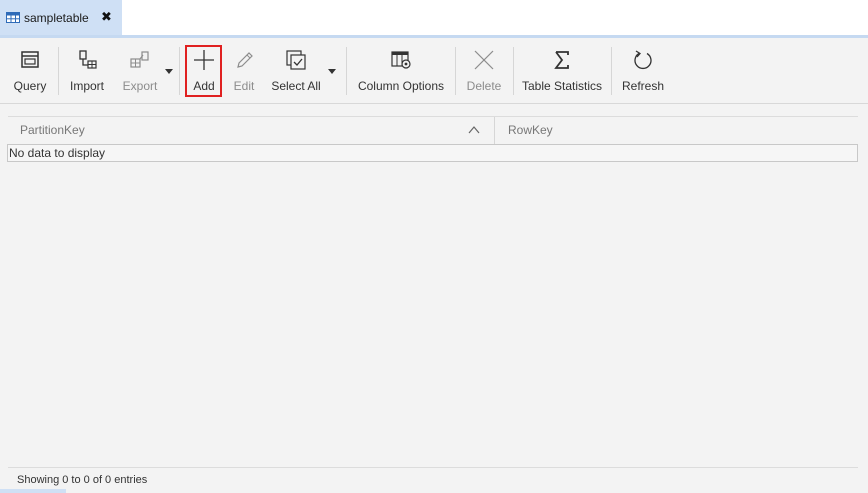 The image size is (868, 493). I want to click on delete-button: Delete, so click(484, 72).